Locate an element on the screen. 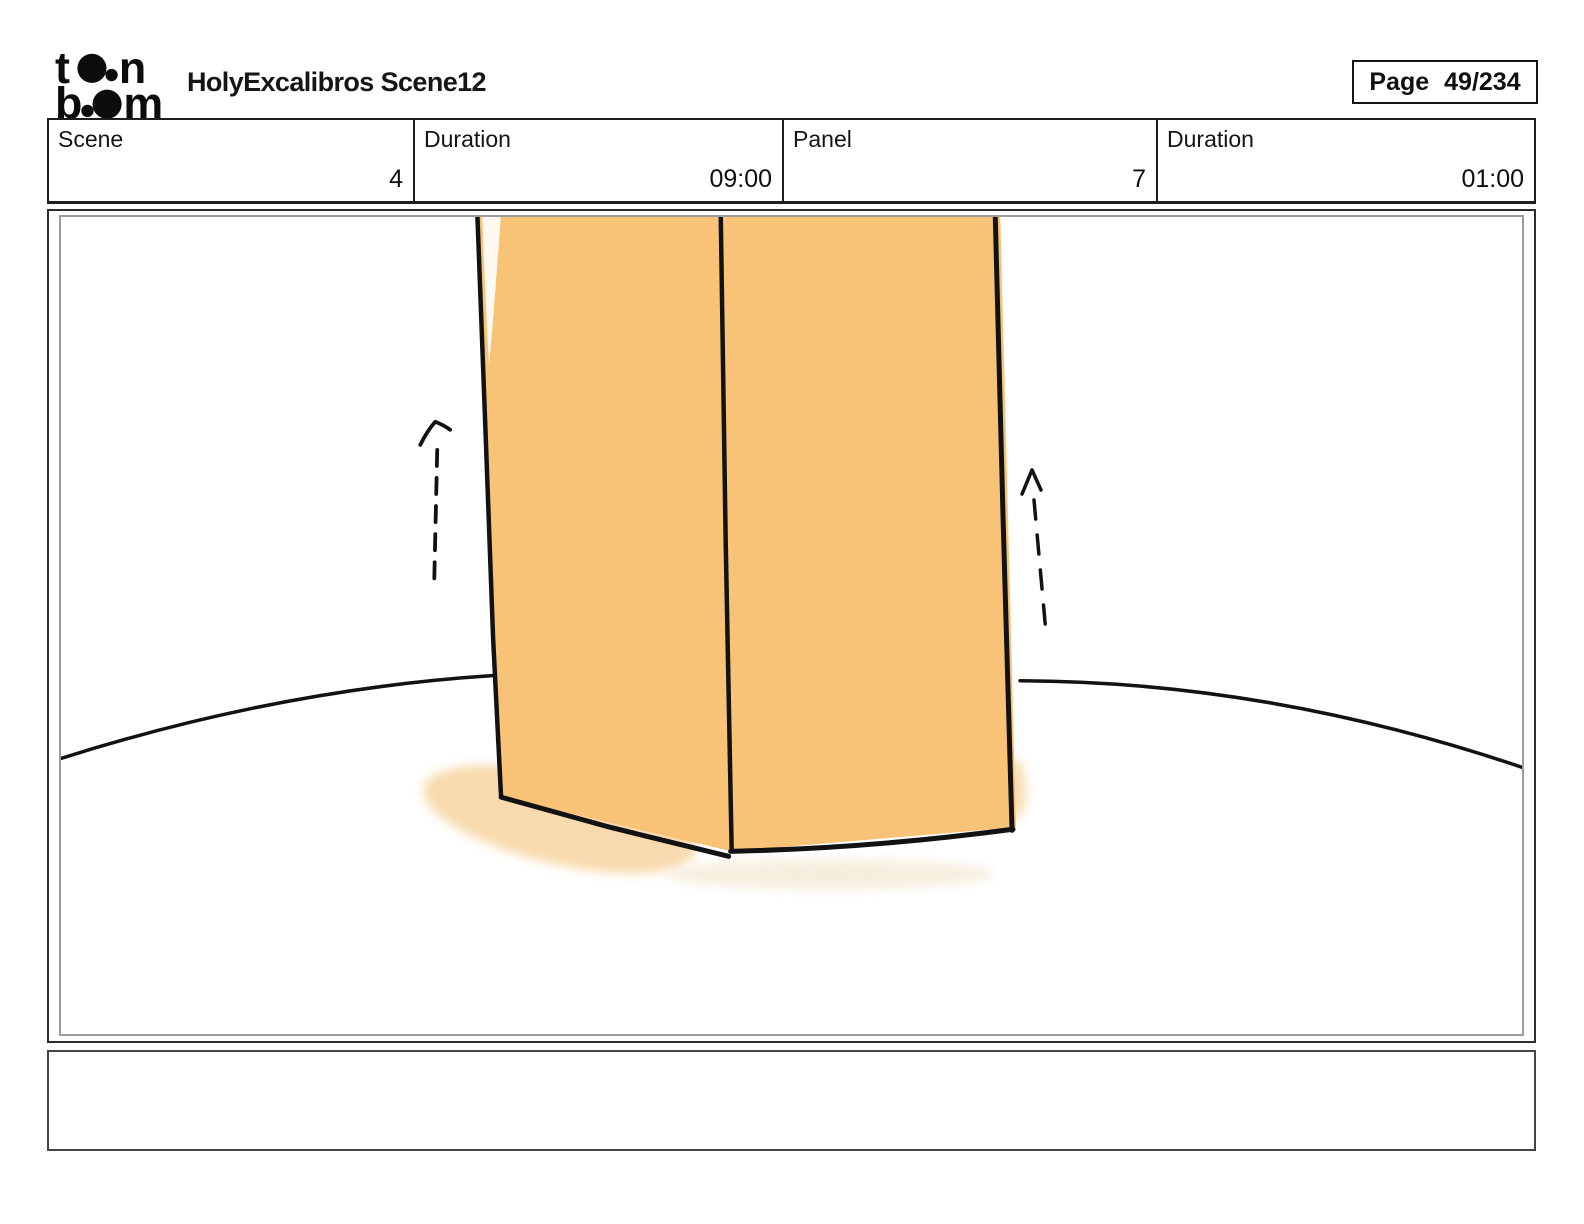 Image resolution: width=1584 pixels, height=1224 pixels. toonboom-logo: t n b m is located at coordinates (109, 84).